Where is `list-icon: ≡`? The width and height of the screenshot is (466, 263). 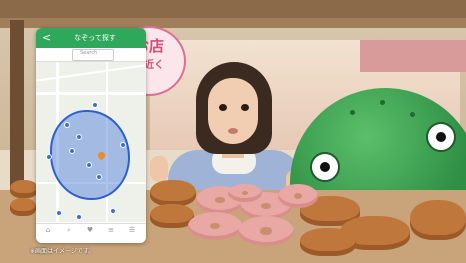
list-icon: ≡ is located at coordinates (111, 230).